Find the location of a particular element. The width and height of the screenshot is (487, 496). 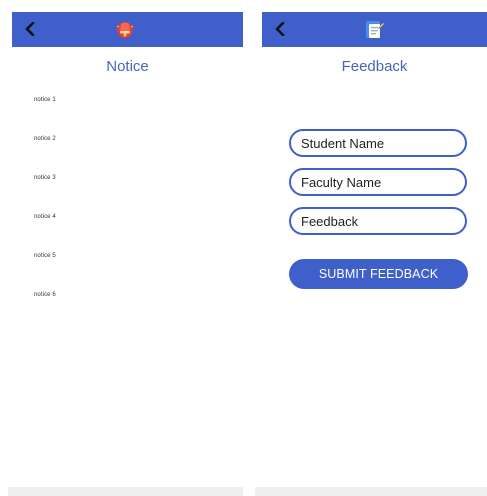

notepad-icon is located at coordinates (375, 29).